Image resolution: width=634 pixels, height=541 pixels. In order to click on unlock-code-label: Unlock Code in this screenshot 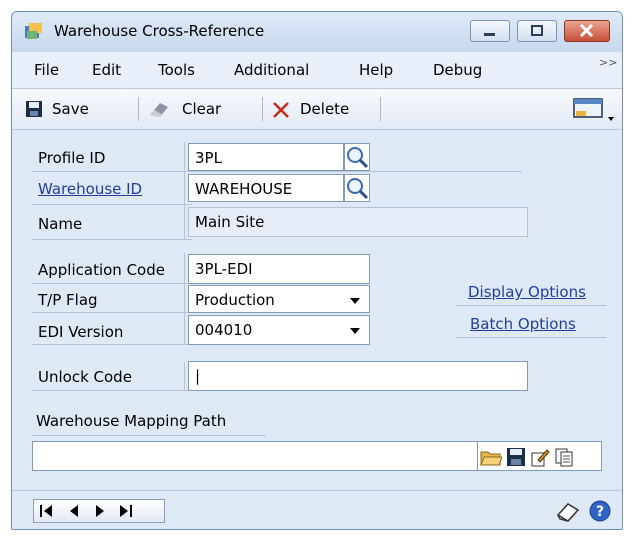, I will do `click(85, 377)`.